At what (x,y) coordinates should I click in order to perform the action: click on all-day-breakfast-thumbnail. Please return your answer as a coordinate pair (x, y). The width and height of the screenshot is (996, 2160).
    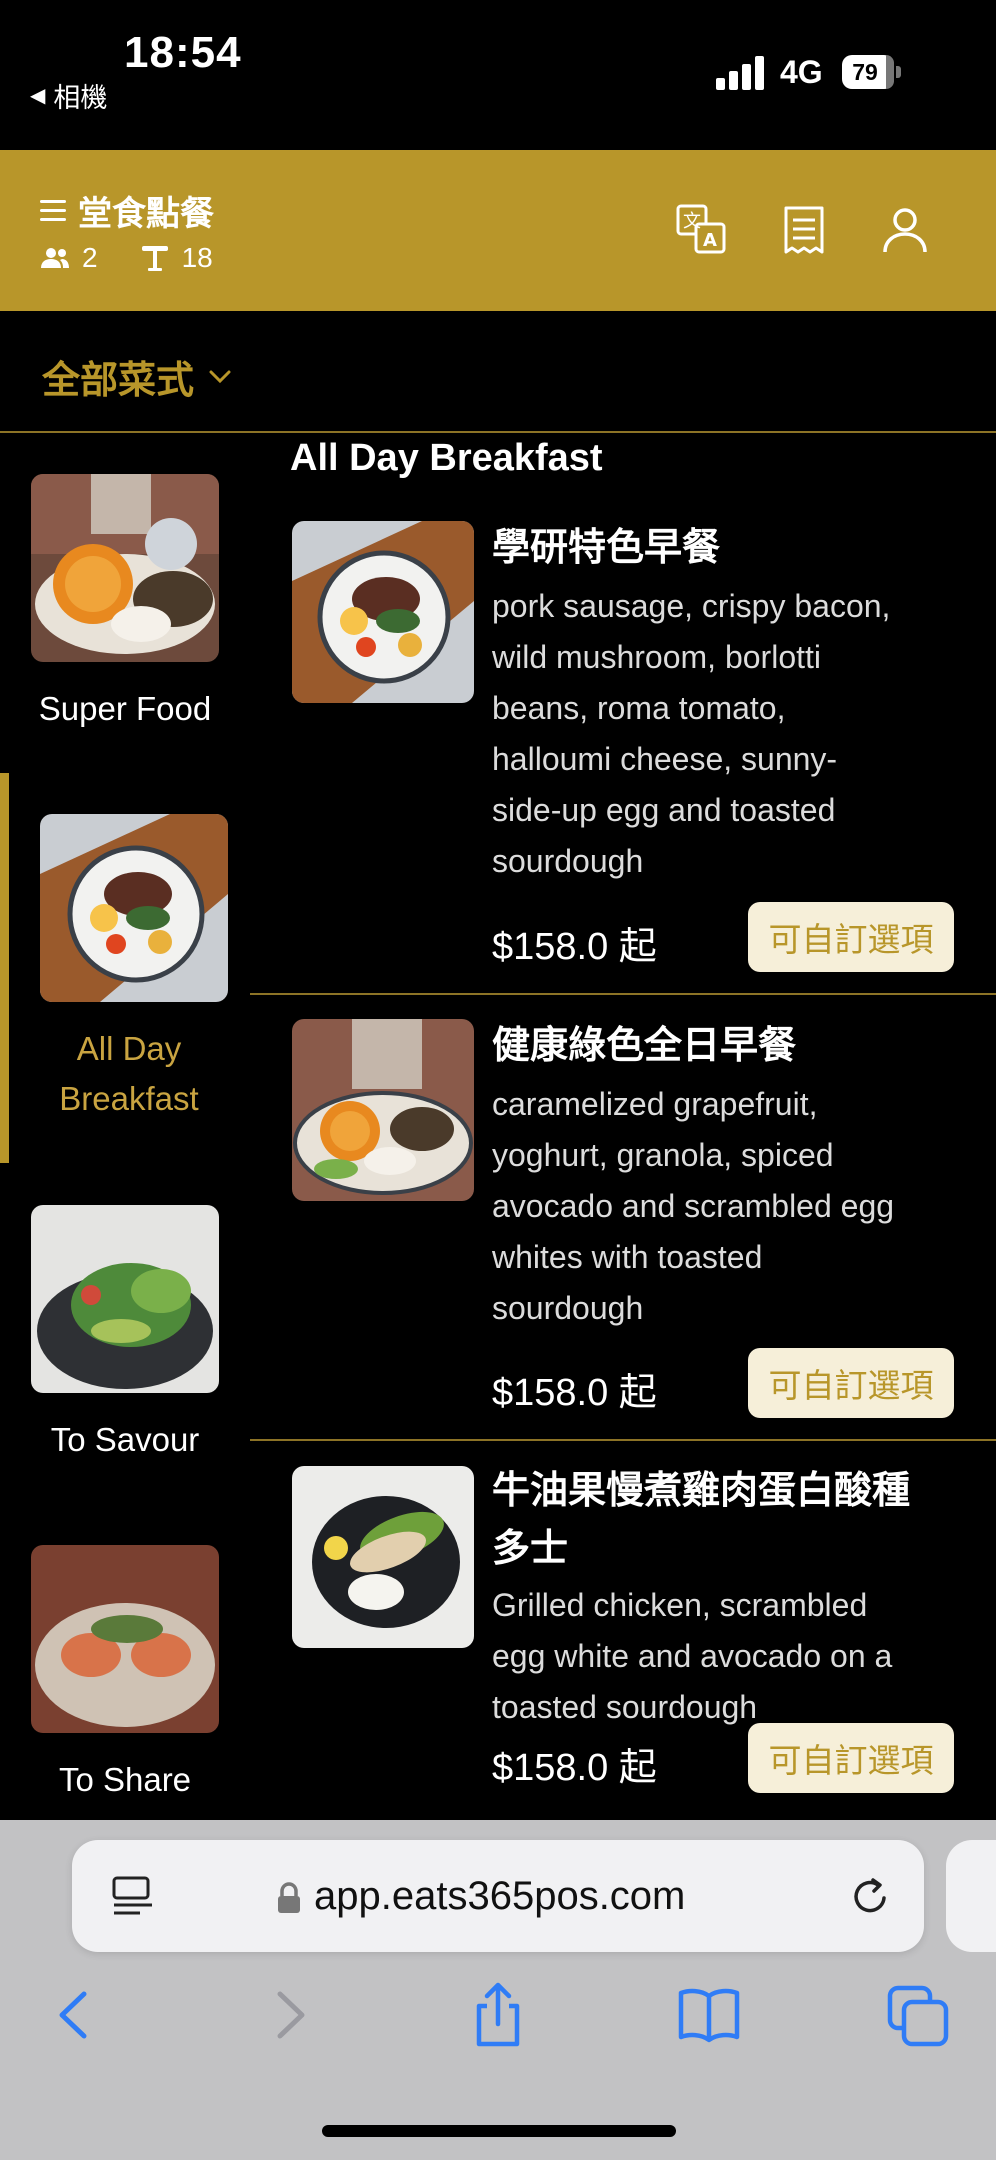
    Looking at the image, I should click on (134, 908).